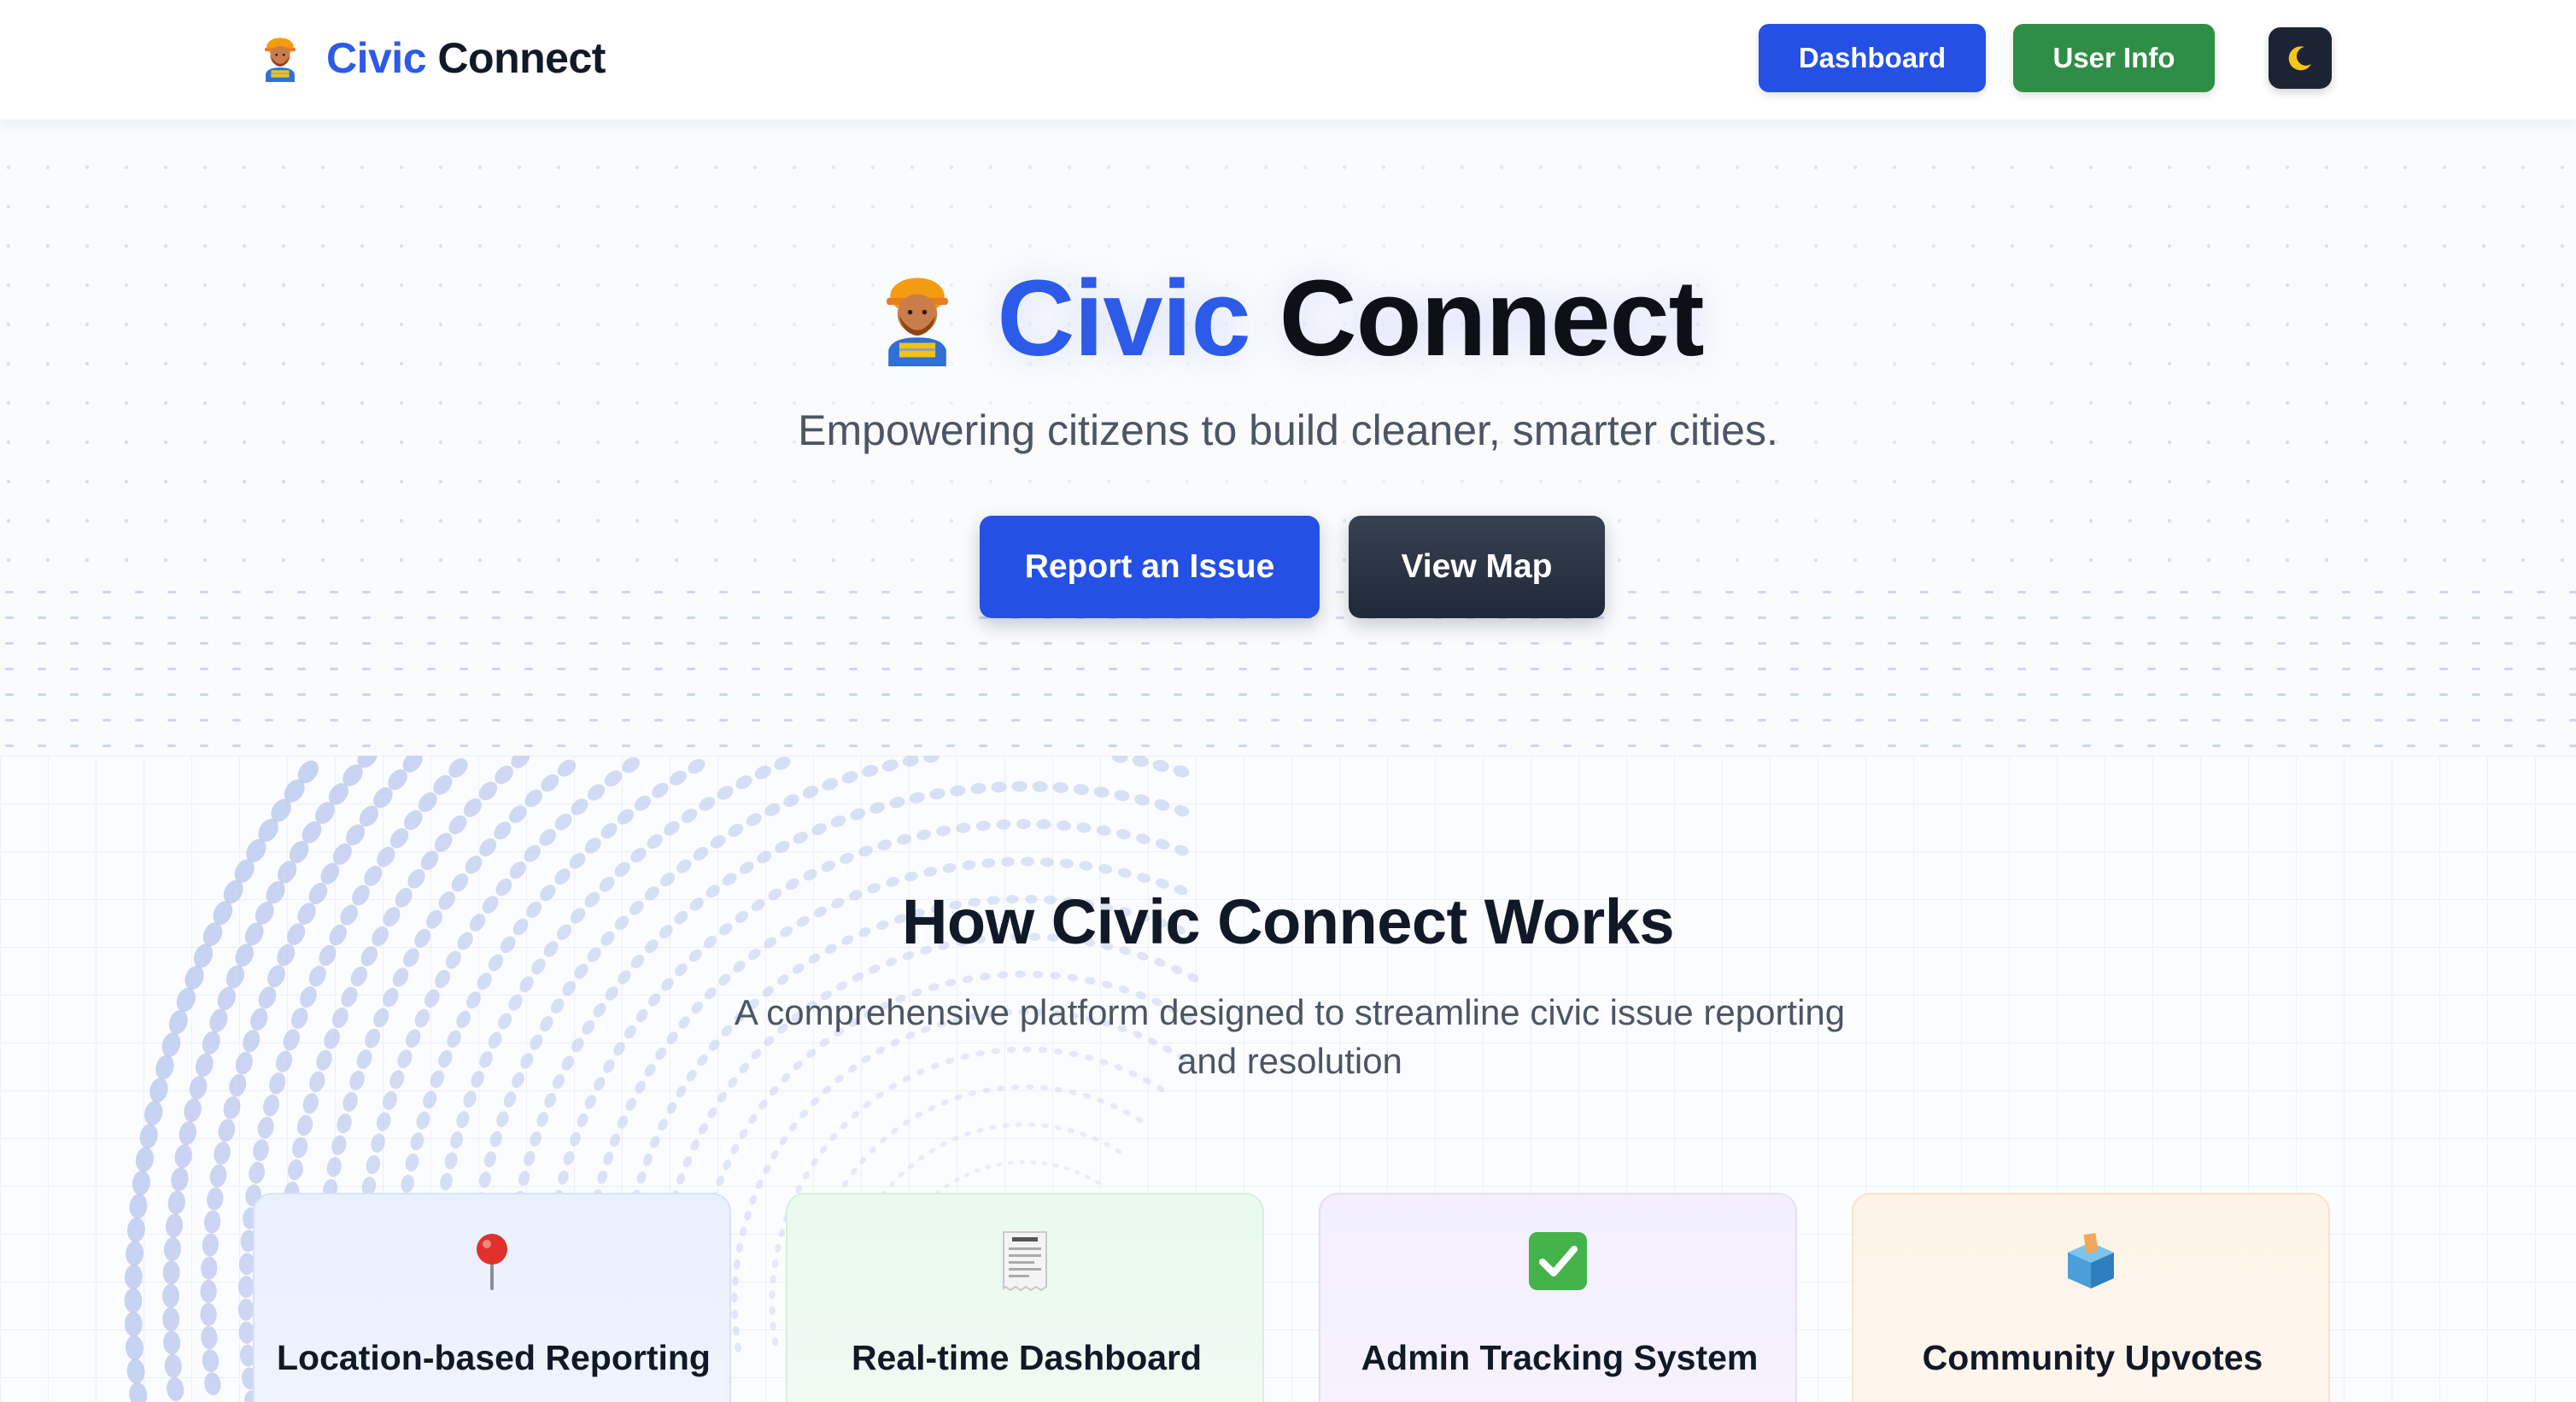 The width and height of the screenshot is (2576, 1402). What do you see at coordinates (1027, 1358) in the screenshot?
I see `feature-card-title: Real-time Dashboard` at bounding box center [1027, 1358].